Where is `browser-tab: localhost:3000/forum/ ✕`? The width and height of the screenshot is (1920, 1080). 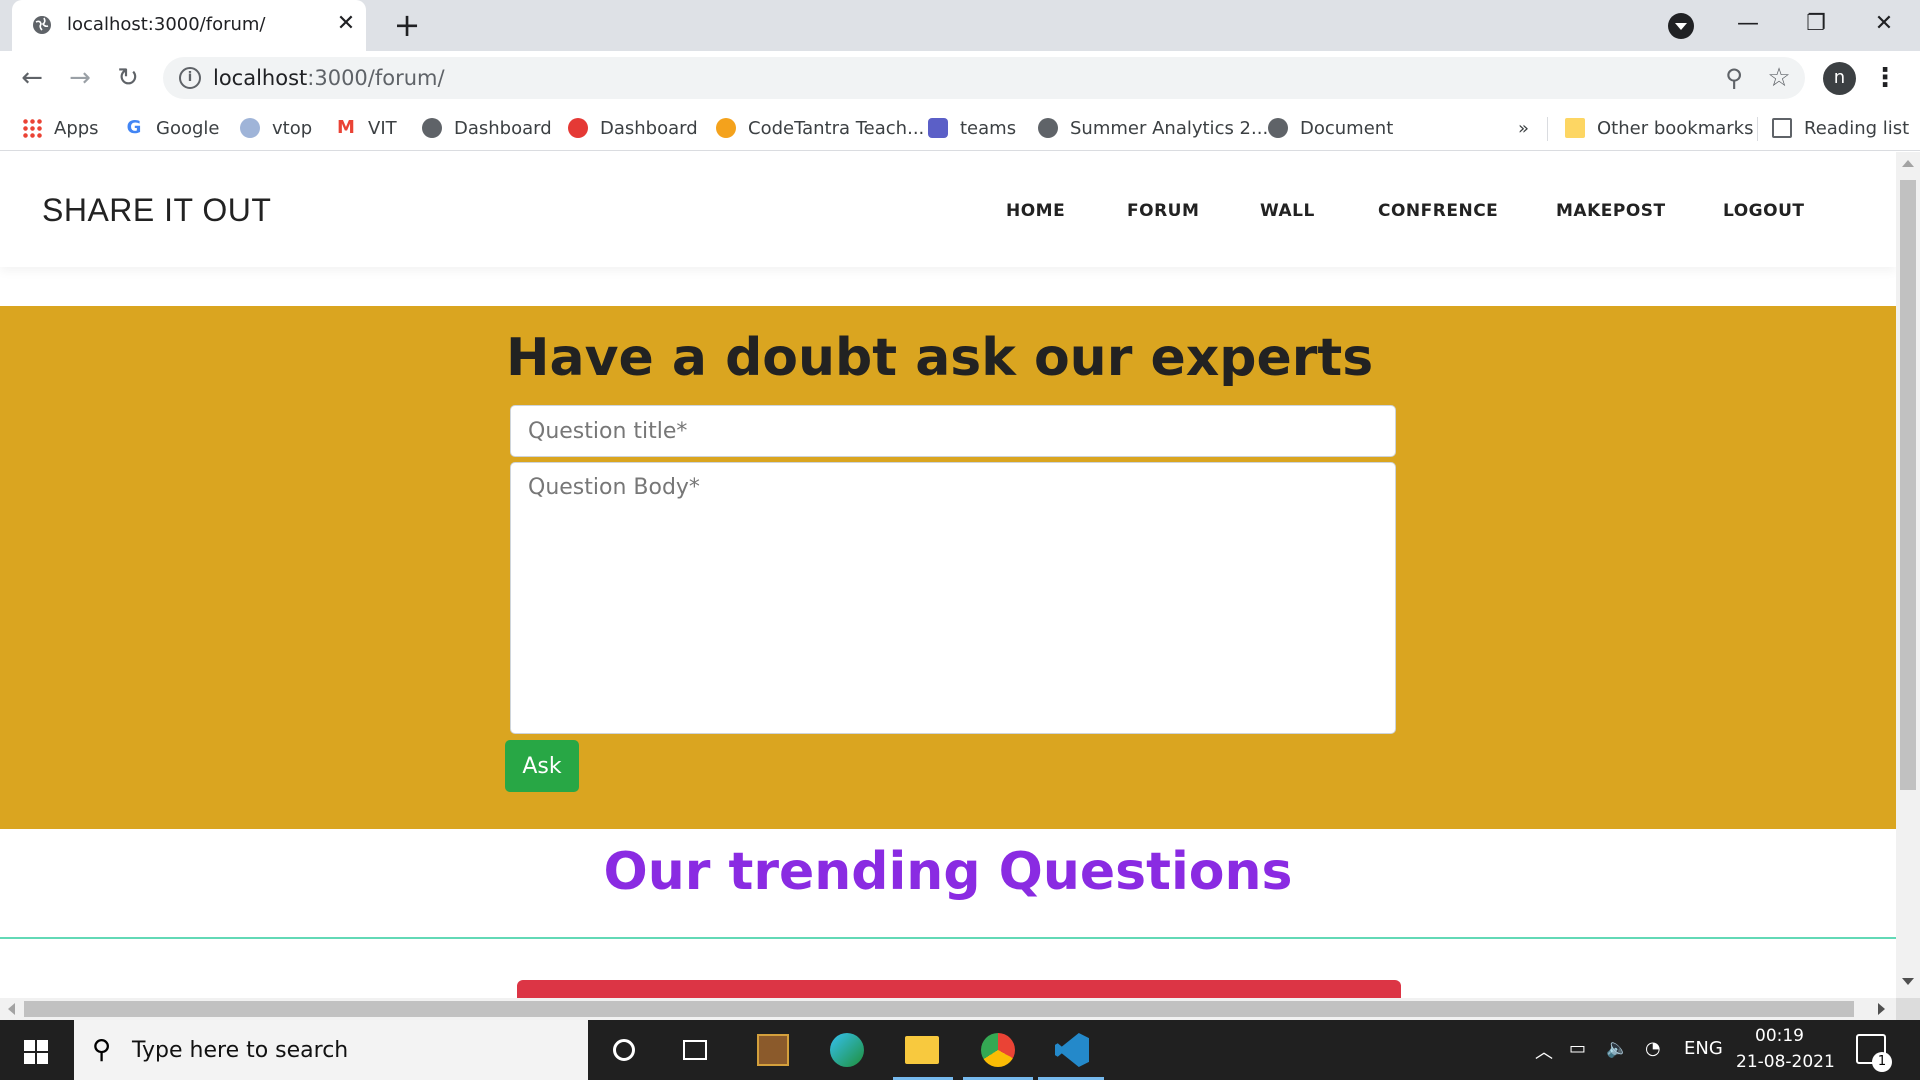 browser-tab: localhost:3000/forum/ ✕ is located at coordinates (189, 25).